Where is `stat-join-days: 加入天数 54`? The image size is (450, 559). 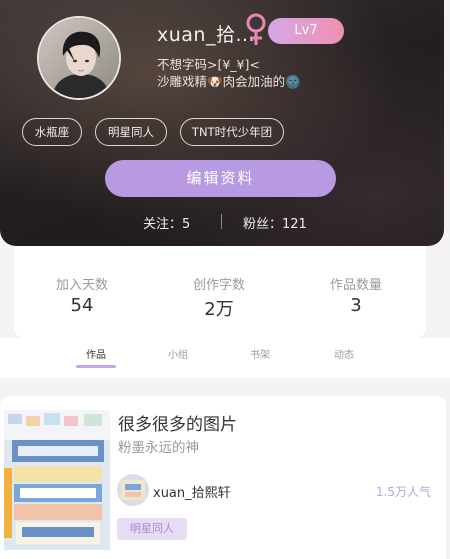 stat-join-days: 加入天数 54 is located at coordinates (82, 295).